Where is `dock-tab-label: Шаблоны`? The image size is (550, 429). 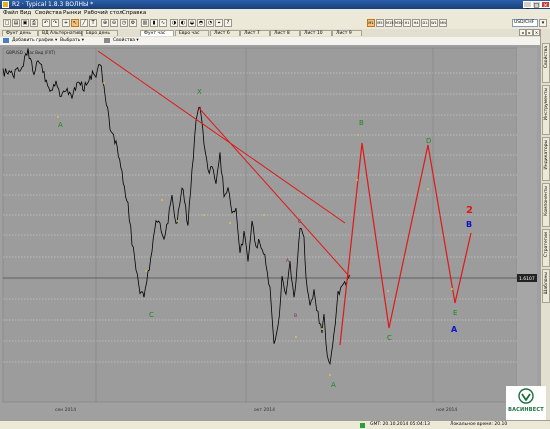
dock-tab-label: Шаблоны is located at coordinates (546, 283).